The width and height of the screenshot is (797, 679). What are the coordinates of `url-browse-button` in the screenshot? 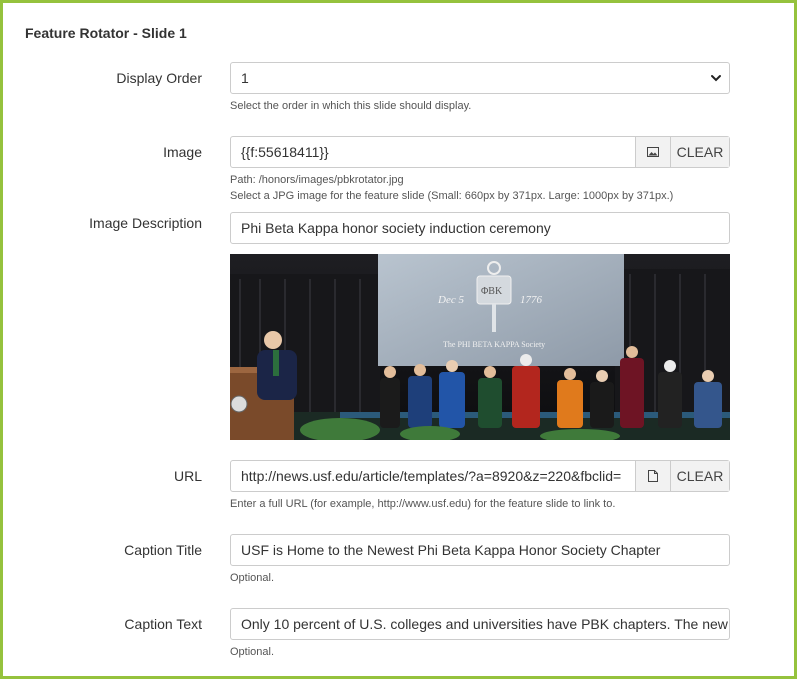 It's located at (652, 476).